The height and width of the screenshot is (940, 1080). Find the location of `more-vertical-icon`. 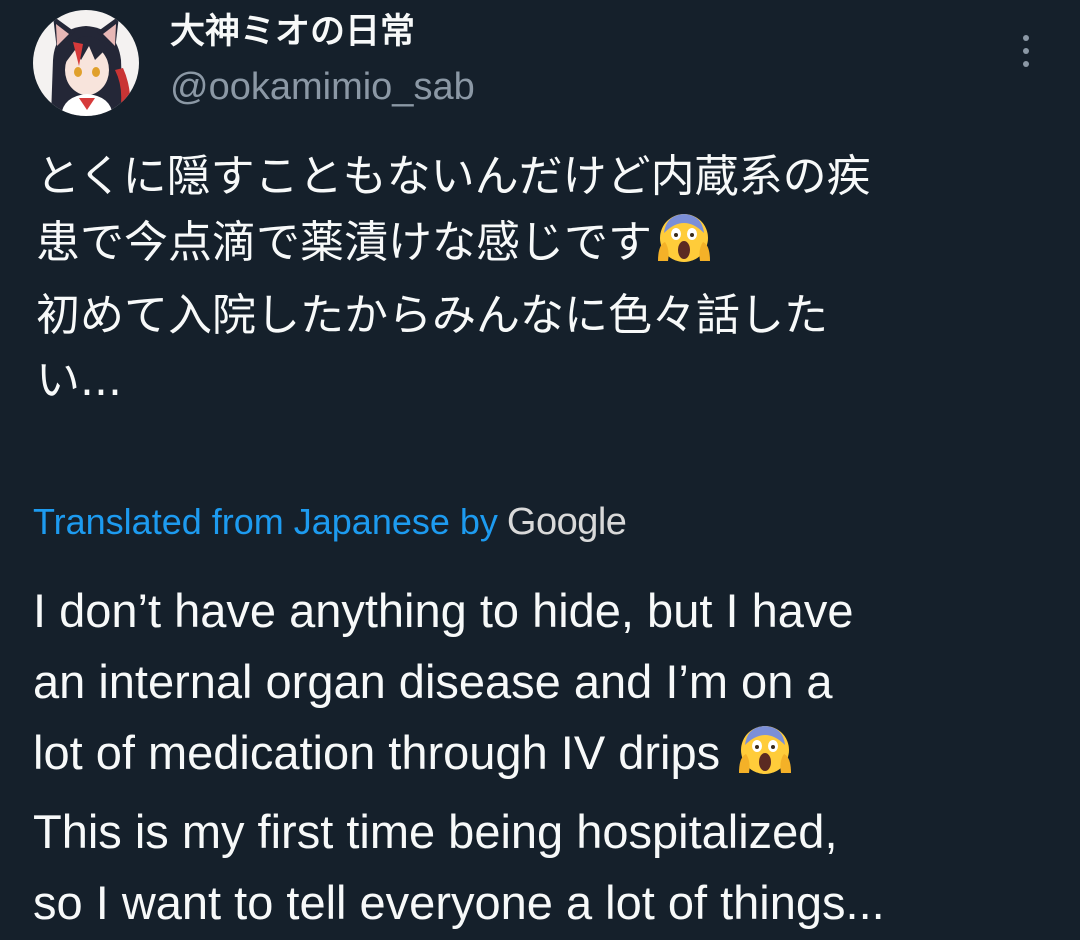

more-vertical-icon is located at coordinates (1026, 38).